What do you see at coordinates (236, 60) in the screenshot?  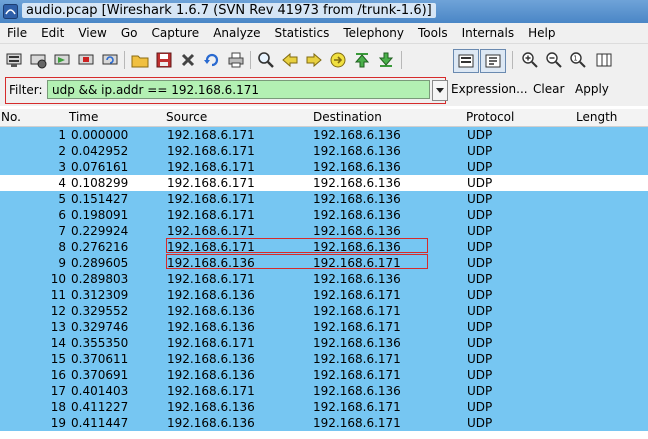 I see `print-icon` at bounding box center [236, 60].